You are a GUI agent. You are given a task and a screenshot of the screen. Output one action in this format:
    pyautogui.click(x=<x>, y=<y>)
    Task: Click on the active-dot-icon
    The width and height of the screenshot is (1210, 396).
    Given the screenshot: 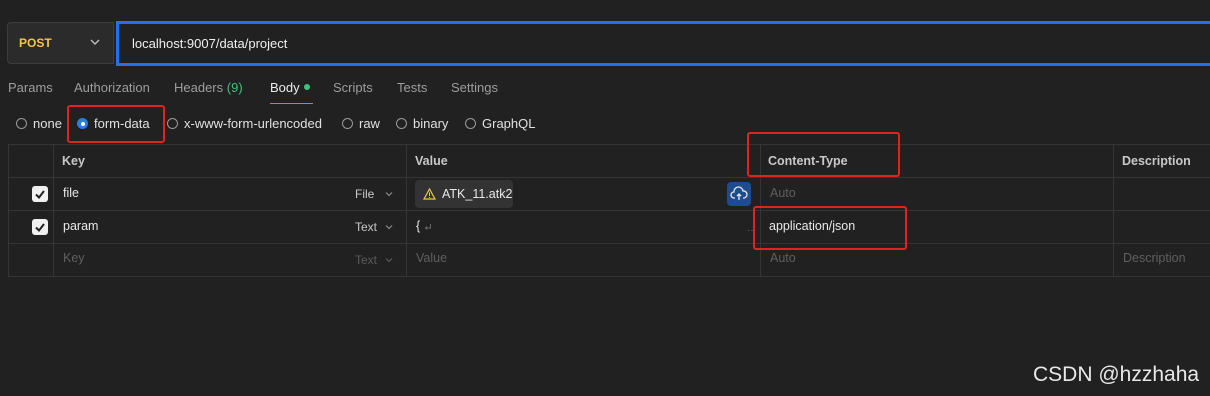 What is the action you would take?
    pyautogui.click(x=306, y=87)
    